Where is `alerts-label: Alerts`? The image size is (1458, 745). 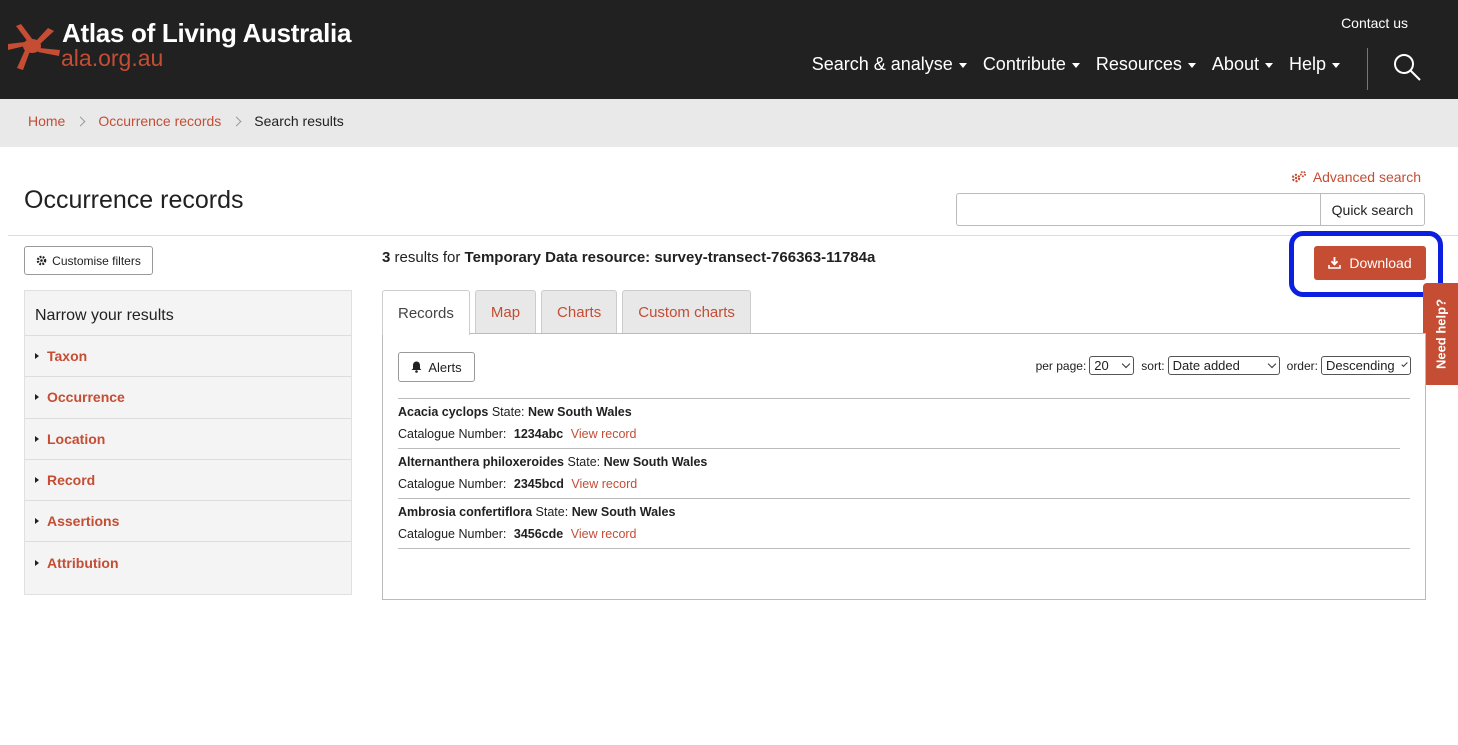
alerts-label: Alerts is located at coordinates (445, 367).